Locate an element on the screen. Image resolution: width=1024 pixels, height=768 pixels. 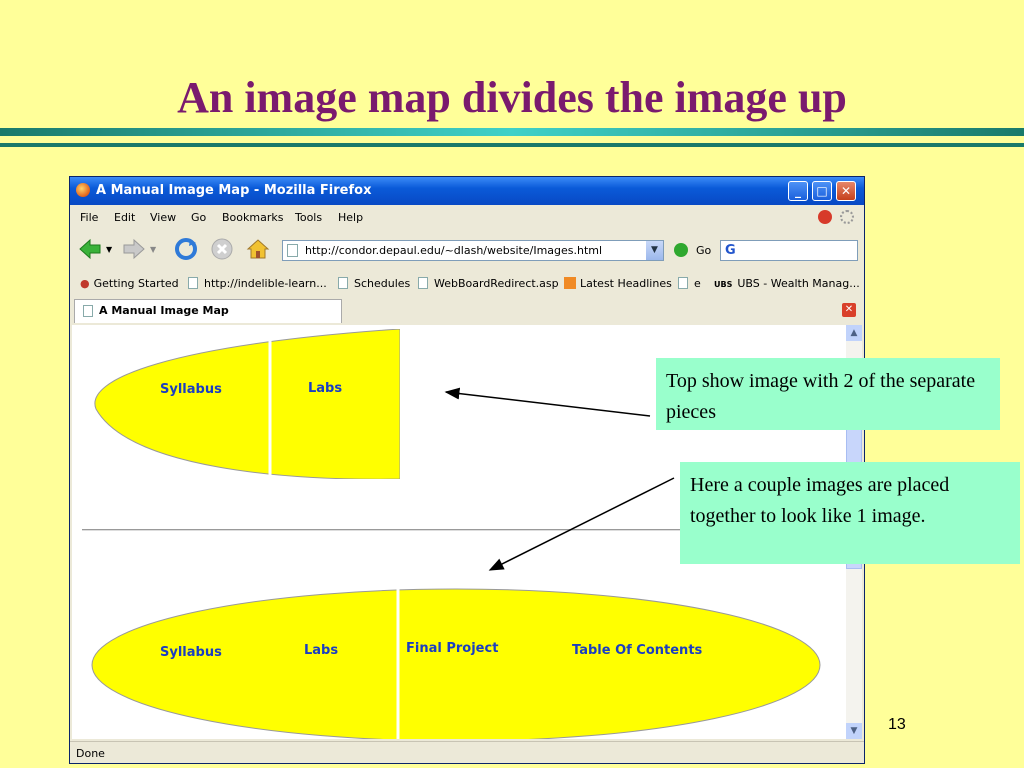
arrow-to-bottom-map is located at coordinates (581, 524).